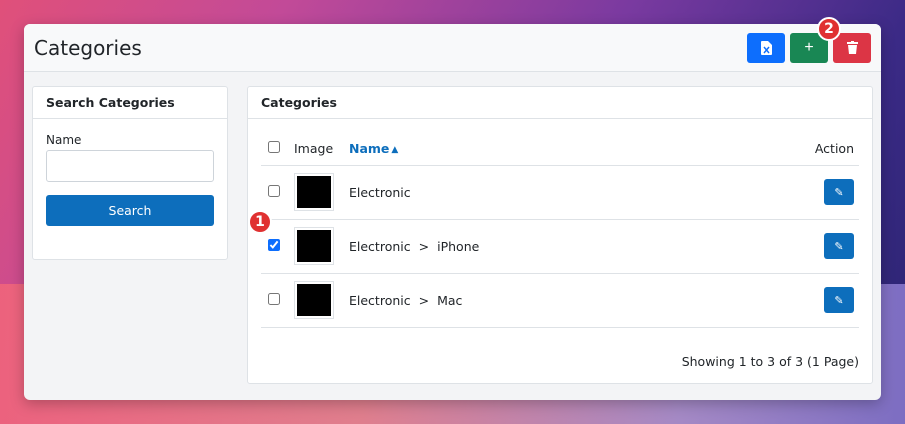  Describe the element at coordinates (130, 103) in the screenshot. I see `search-panel-heading: Search Categories` at that location.